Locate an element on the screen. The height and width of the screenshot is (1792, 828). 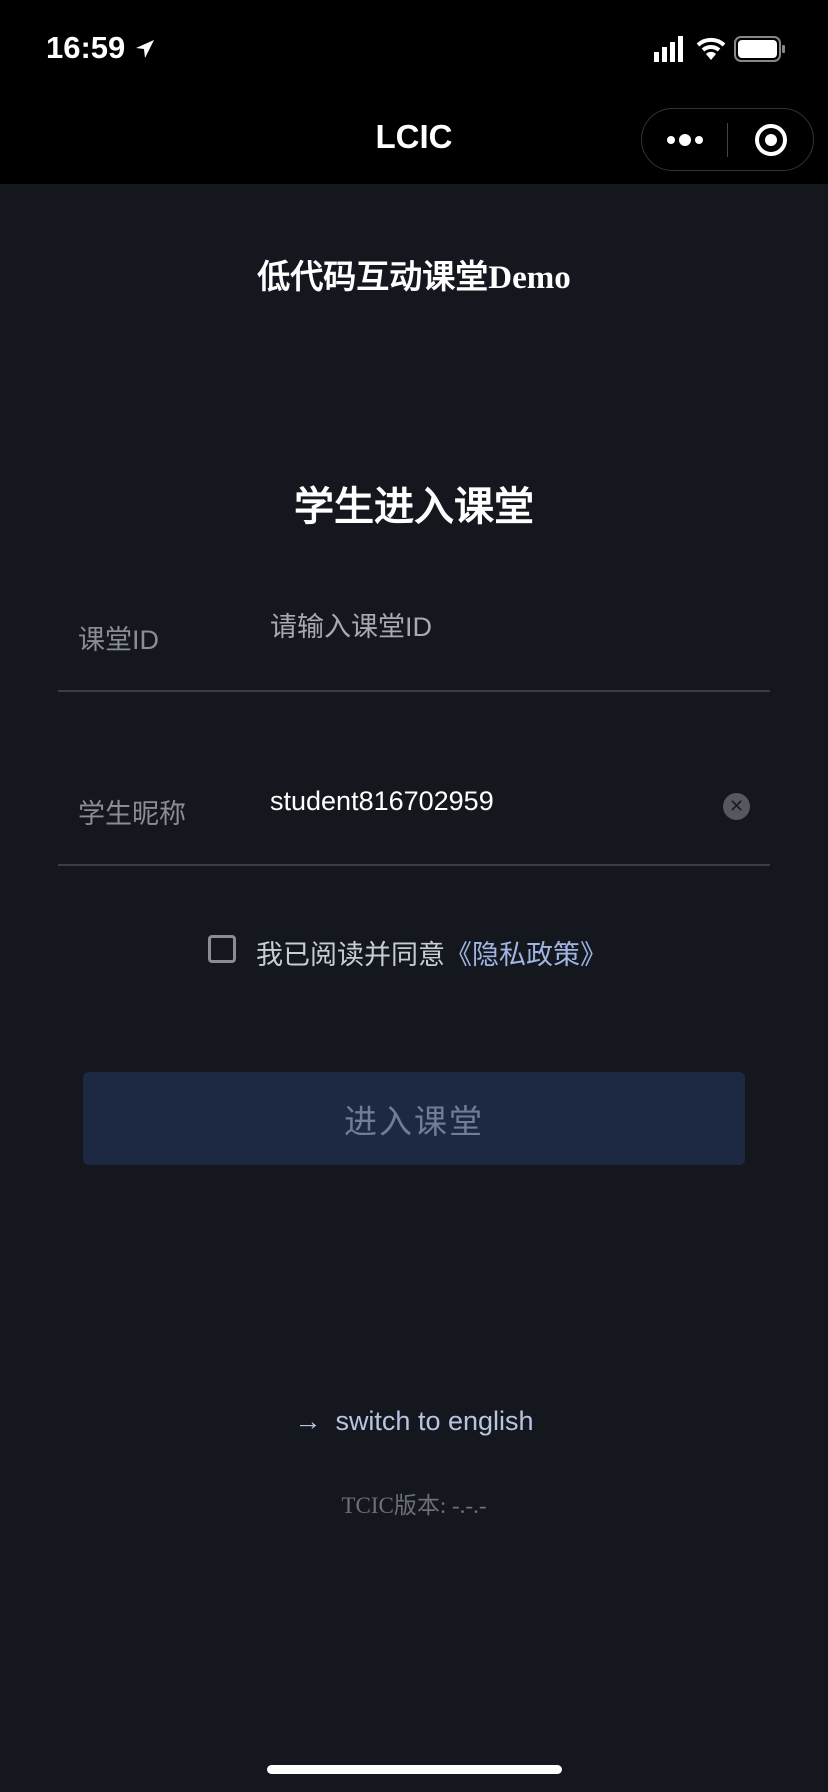
switch-language-link: → switch to english is located at coordinates (414, 1421).